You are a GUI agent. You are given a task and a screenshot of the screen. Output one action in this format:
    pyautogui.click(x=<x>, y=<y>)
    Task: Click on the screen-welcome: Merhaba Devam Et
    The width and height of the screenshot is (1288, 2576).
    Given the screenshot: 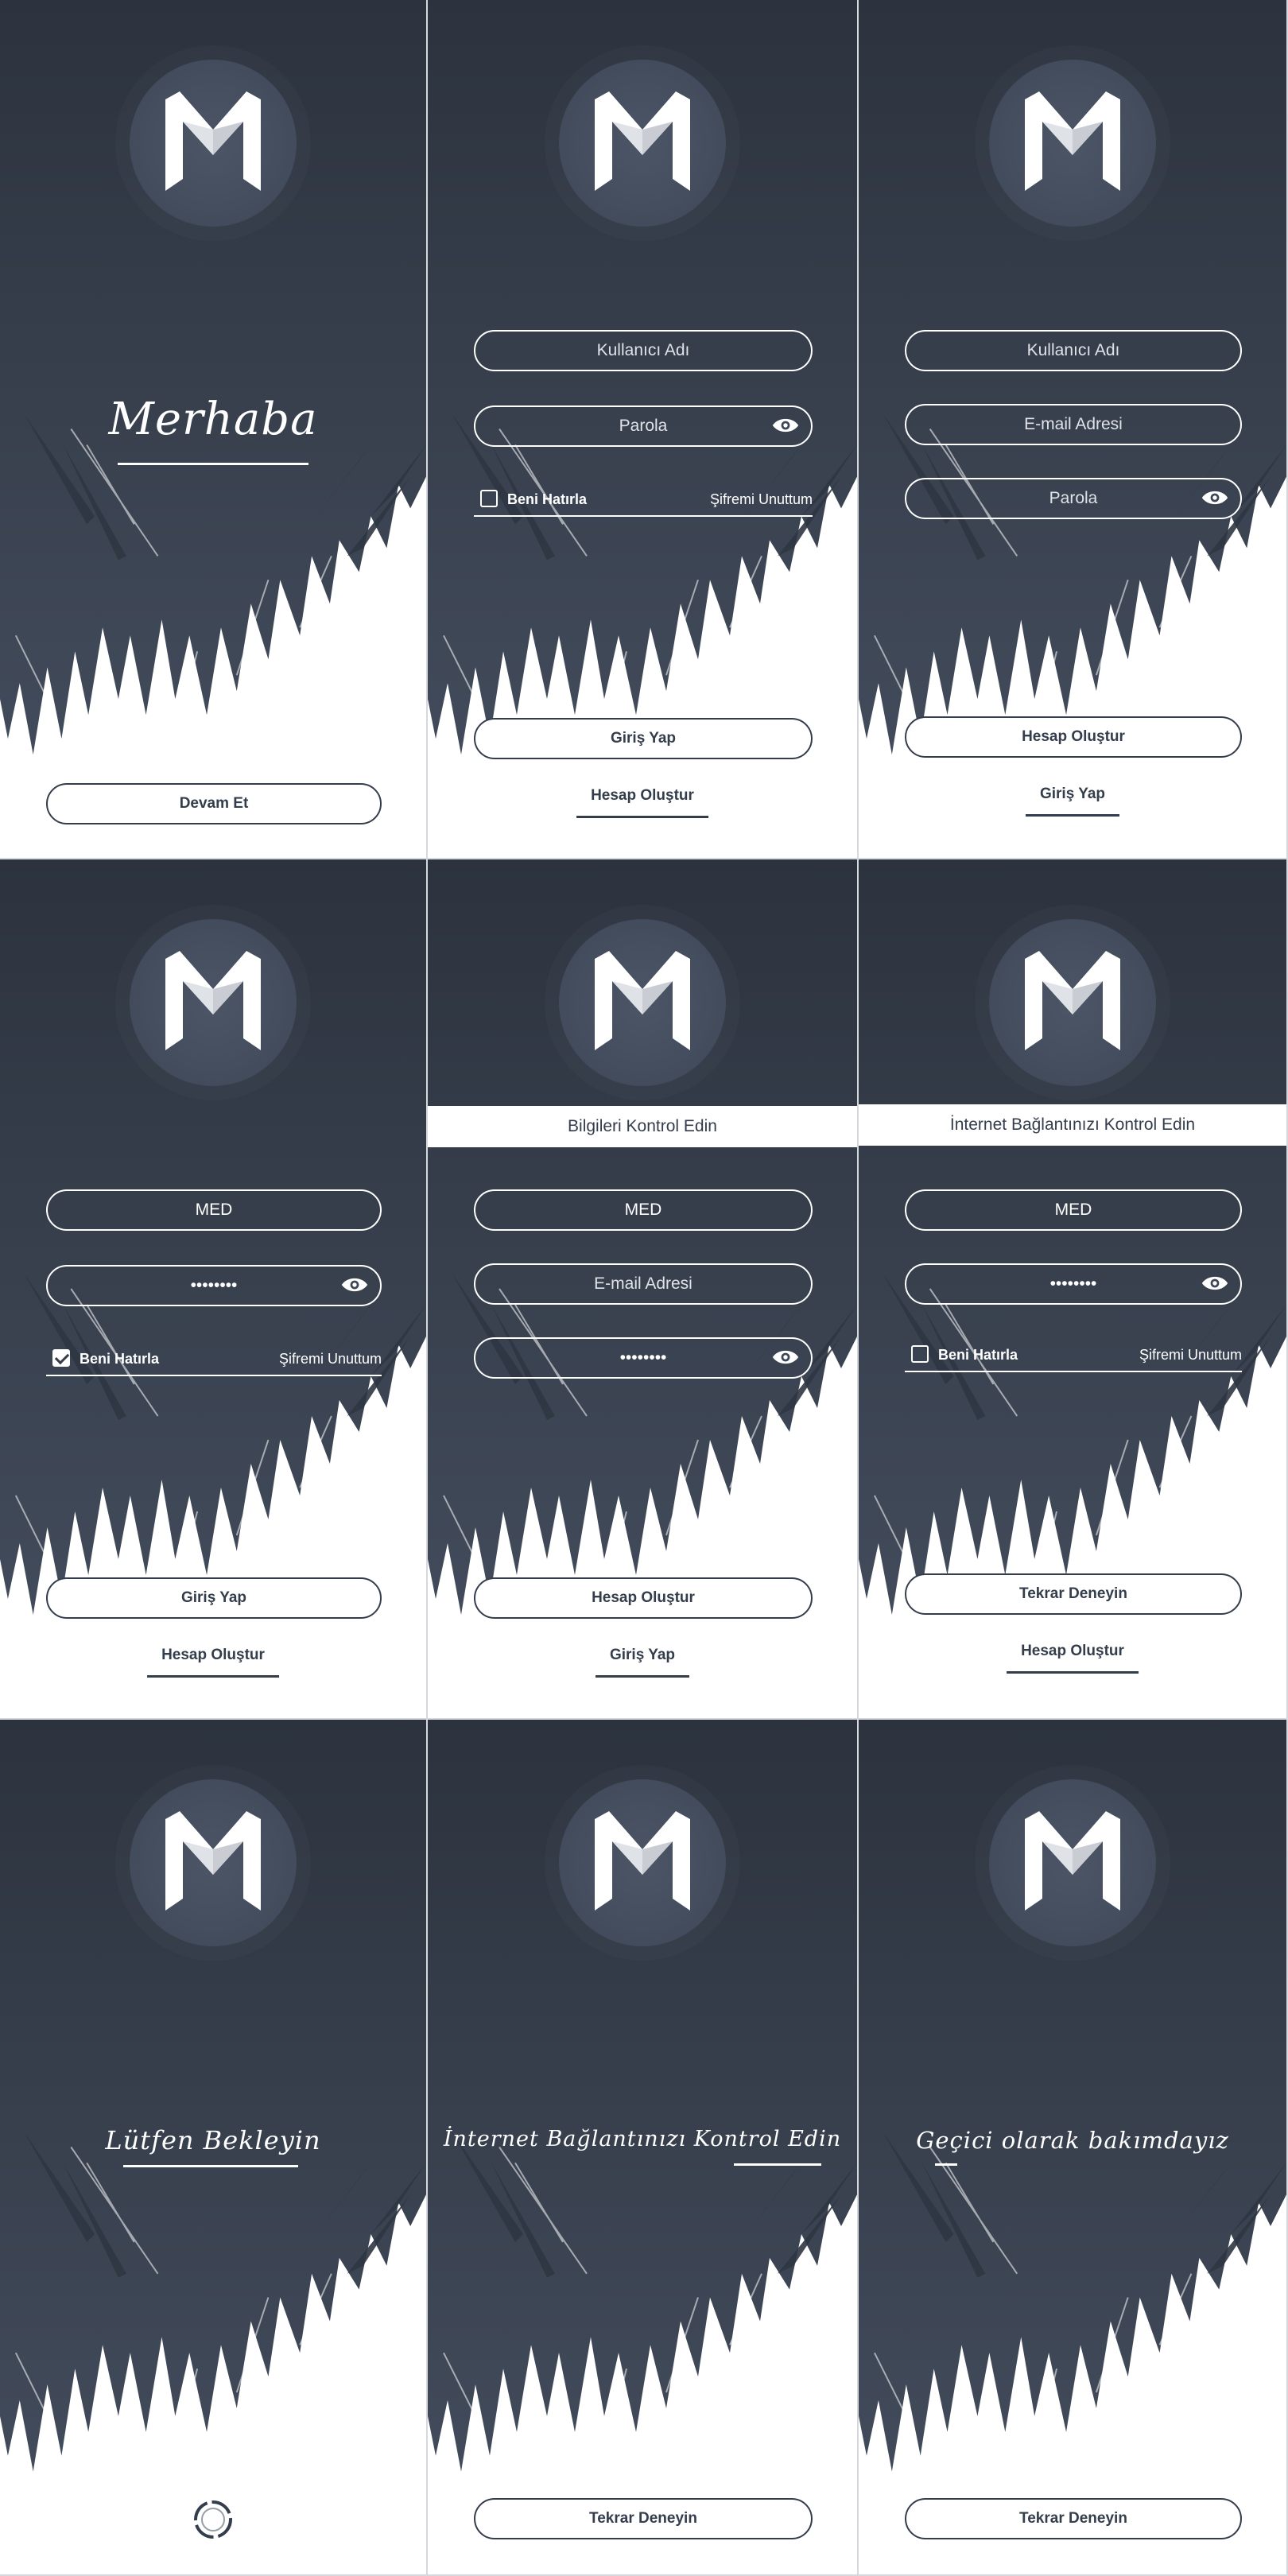 What is the action you would take?
    pyautogui.click(x=214, y=430)
    